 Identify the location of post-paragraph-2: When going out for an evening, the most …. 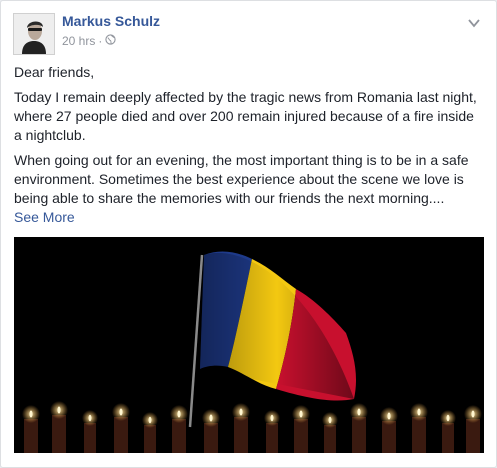
(241, 179).